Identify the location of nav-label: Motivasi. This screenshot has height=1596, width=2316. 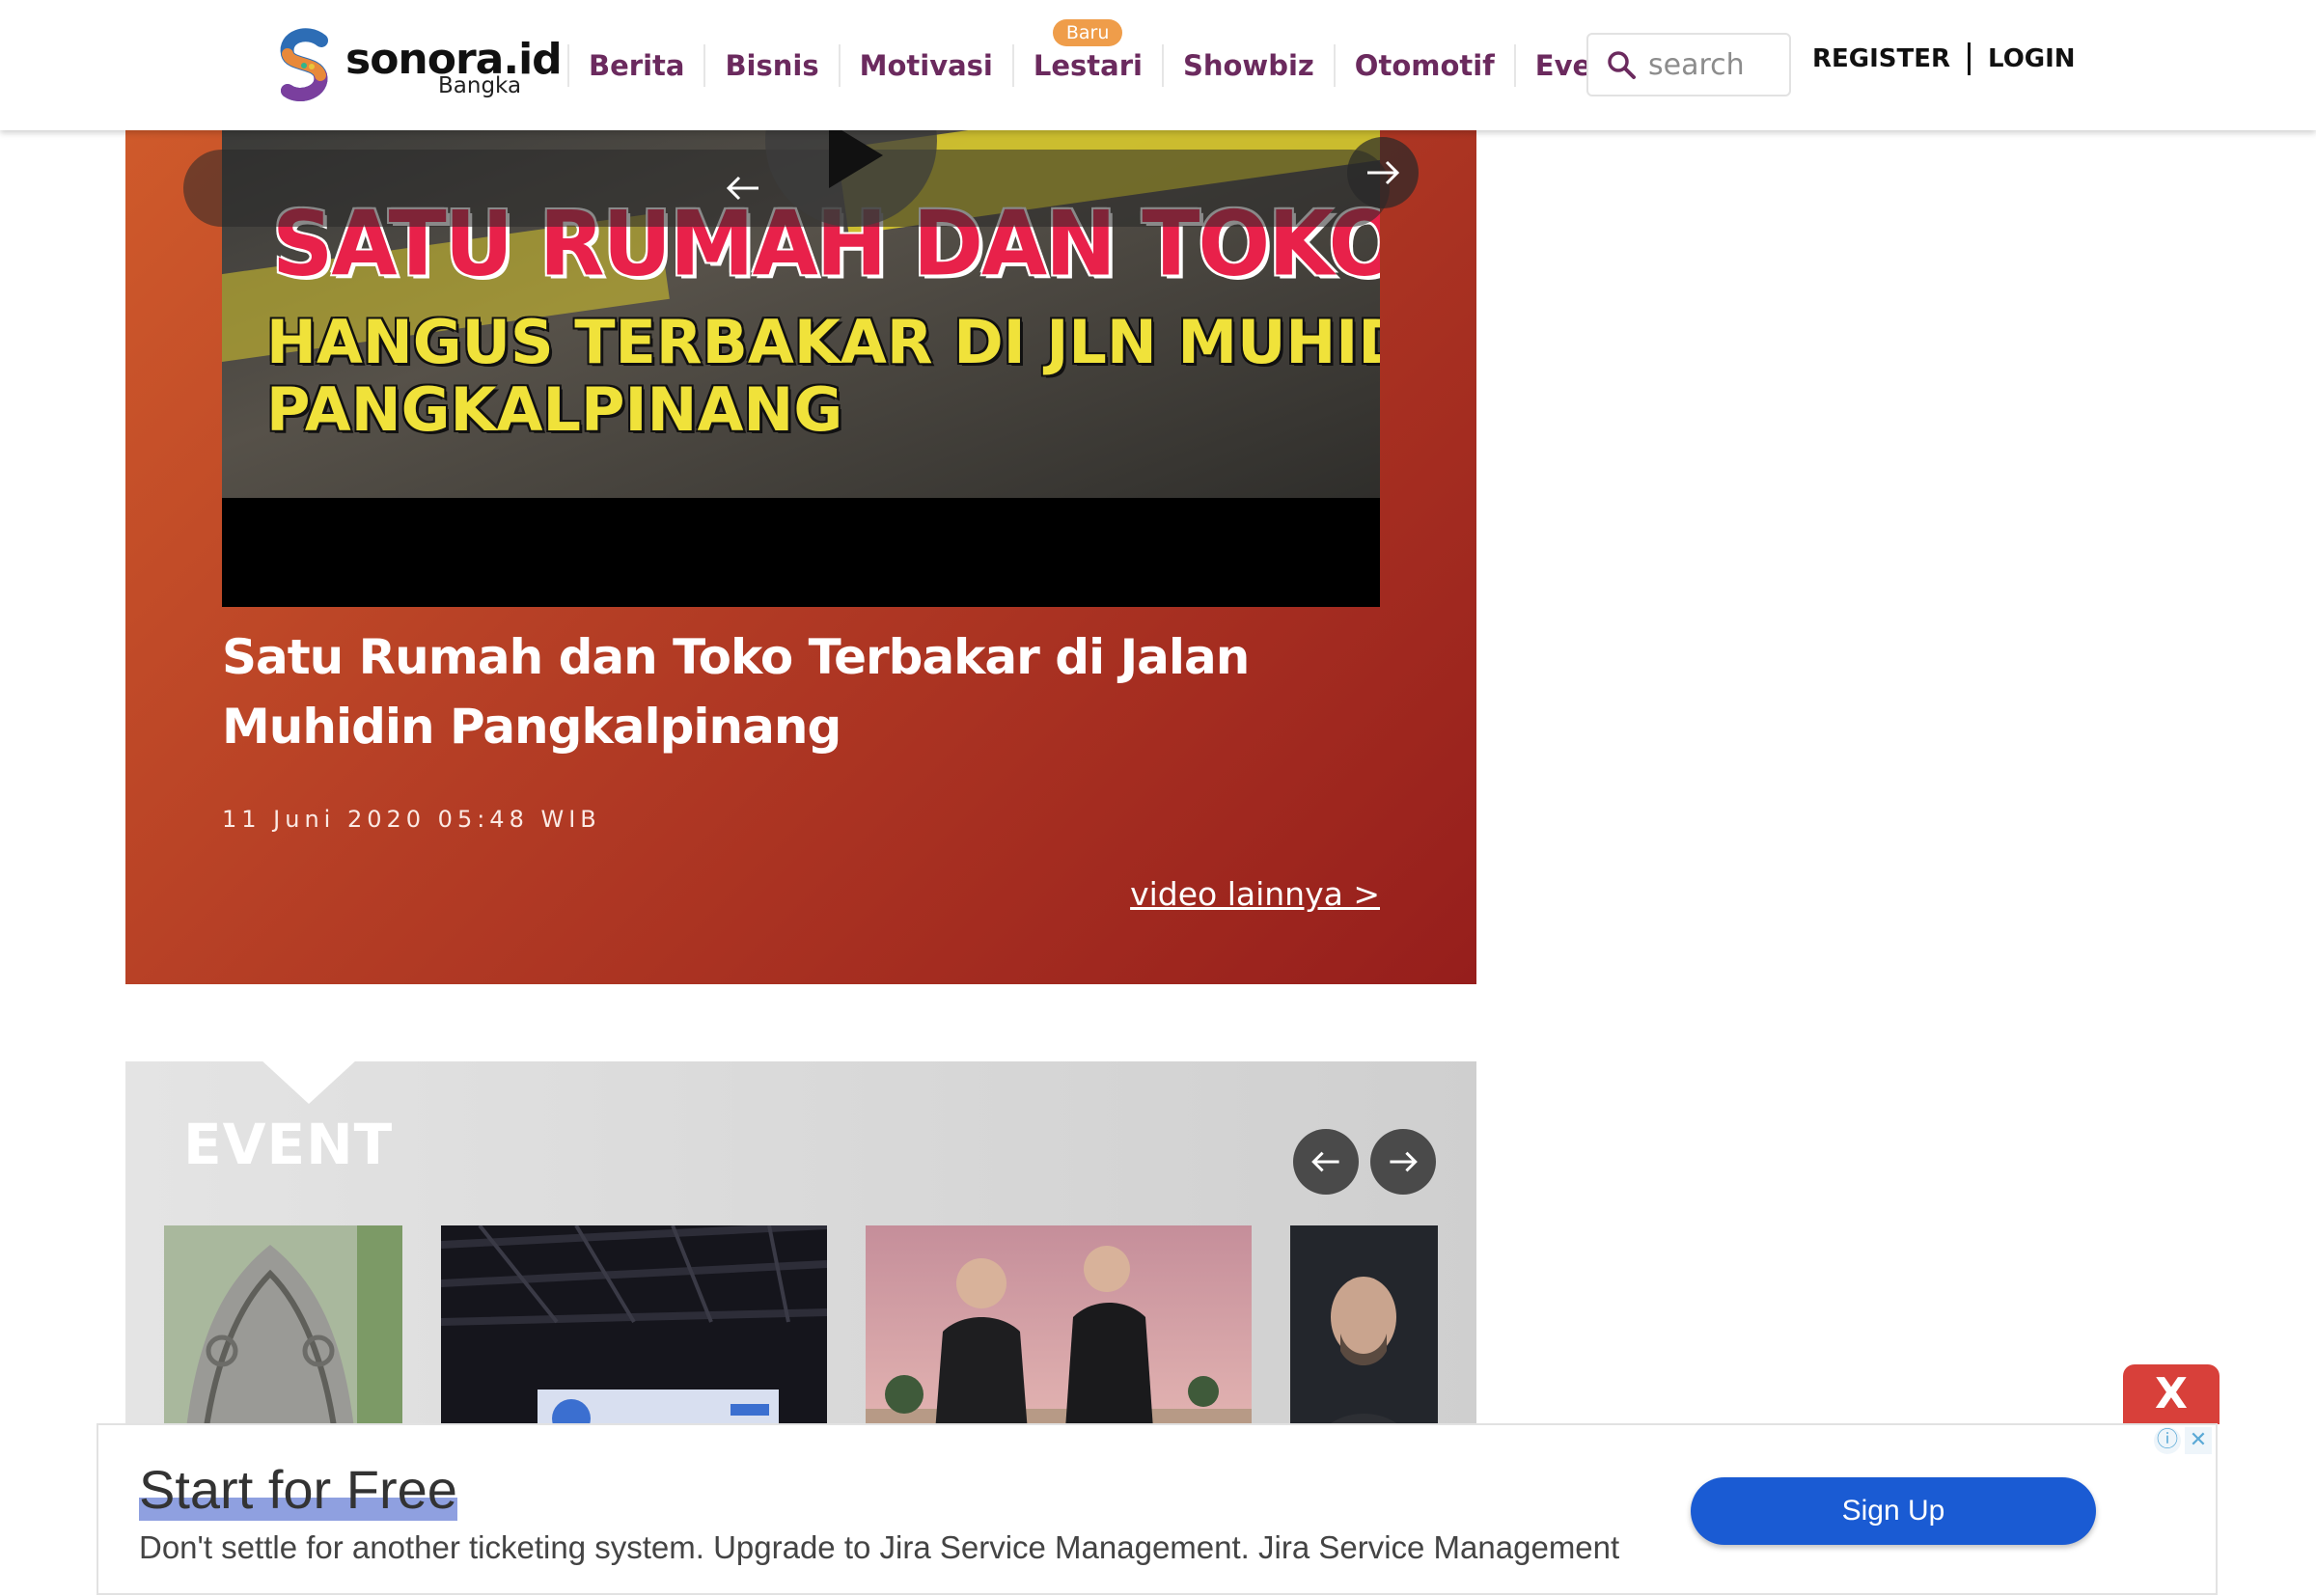
(926, 65).